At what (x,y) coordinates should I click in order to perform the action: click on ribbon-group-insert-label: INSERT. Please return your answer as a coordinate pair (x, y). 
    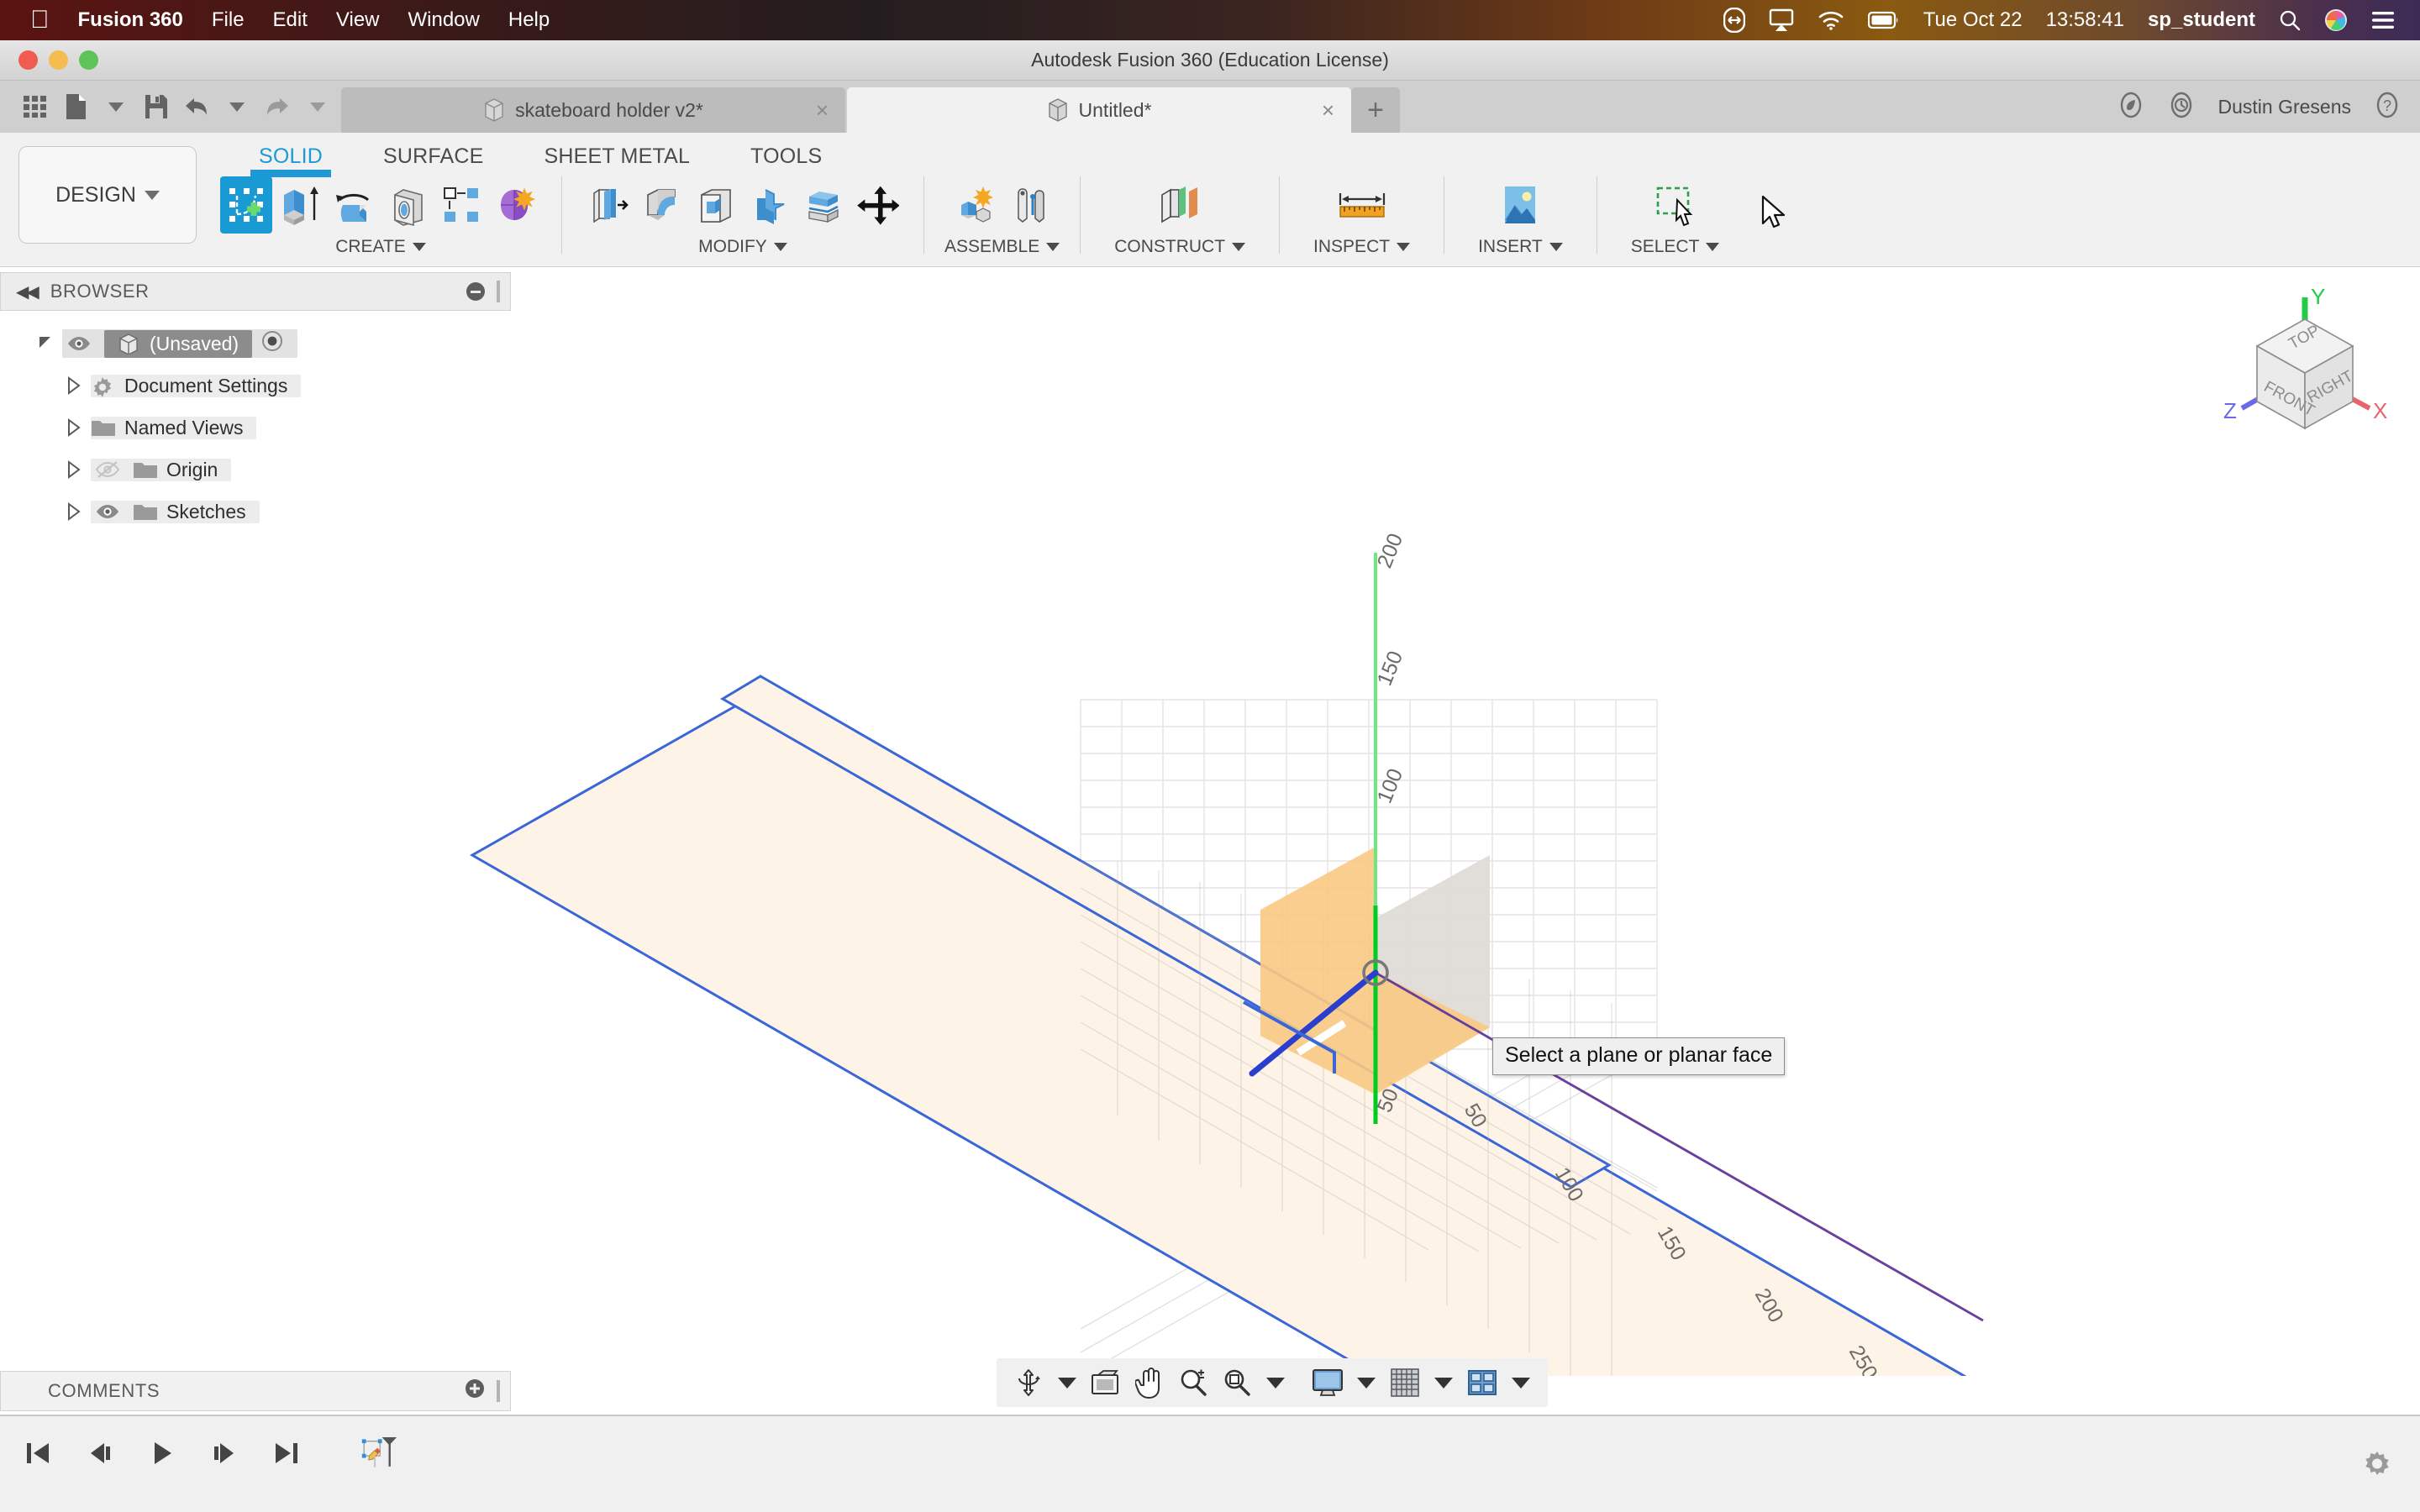
    Looking at the image, I should click on (1520, 247).